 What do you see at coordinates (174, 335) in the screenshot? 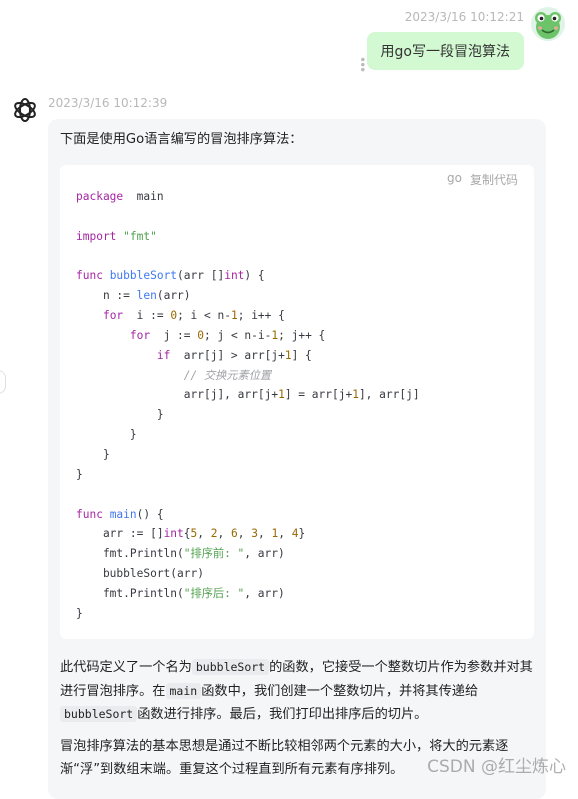
I see `code-token: j :=` at bounding box center [174, 335].